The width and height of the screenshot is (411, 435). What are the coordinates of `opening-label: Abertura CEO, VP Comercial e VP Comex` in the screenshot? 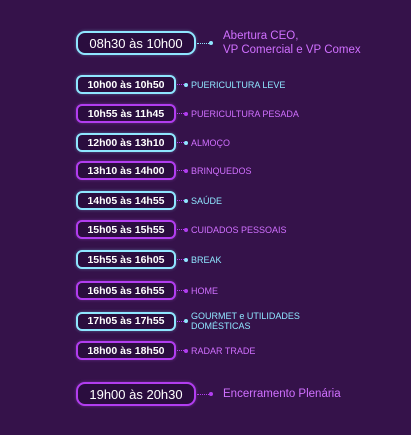 It's located at (292, 43).